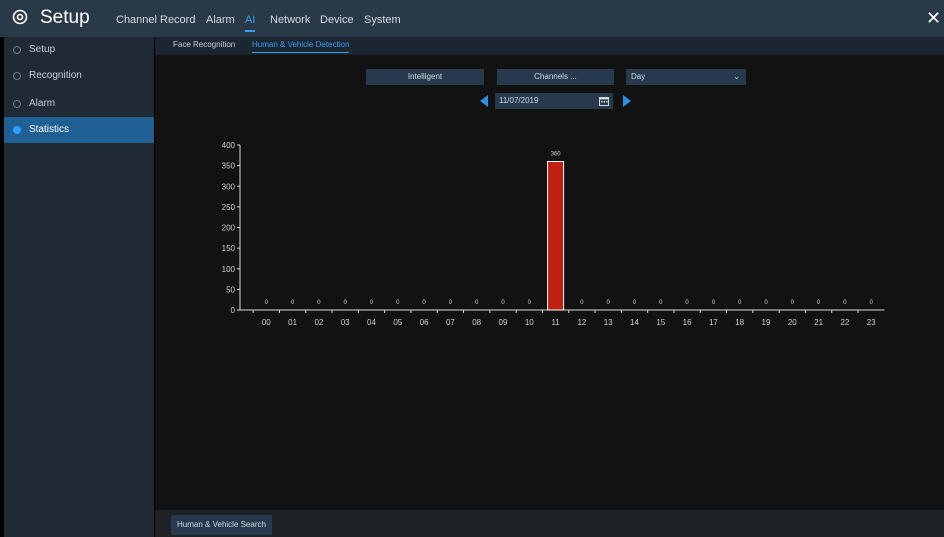 This screenshot has height=537, width=944. Describe the element at coordinates (301, 46) in the screenshot. I see `tab-human-vehicle-detection: Human & Vehicle Detection` at that location.